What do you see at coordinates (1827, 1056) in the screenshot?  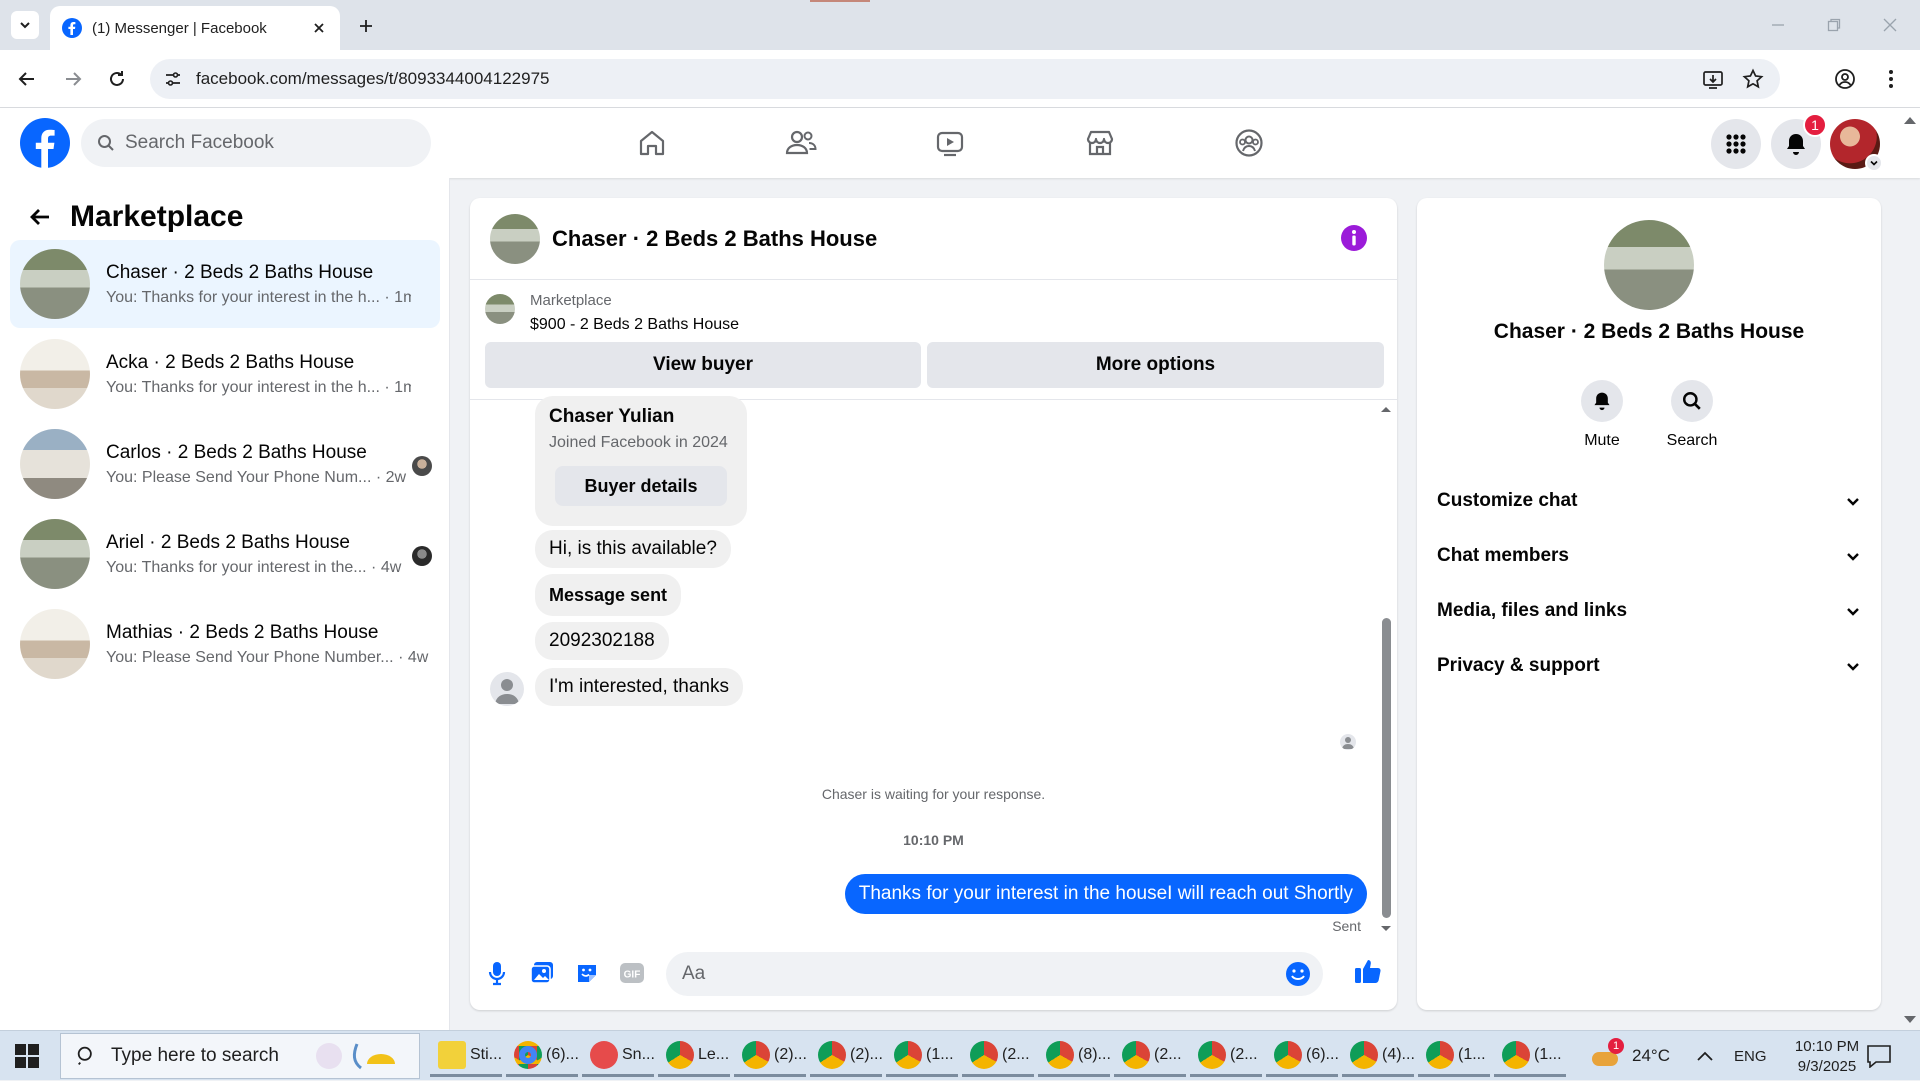 I see `clock: 10:10 PM 9/3/2025` at bounding box center [1827, 1056].